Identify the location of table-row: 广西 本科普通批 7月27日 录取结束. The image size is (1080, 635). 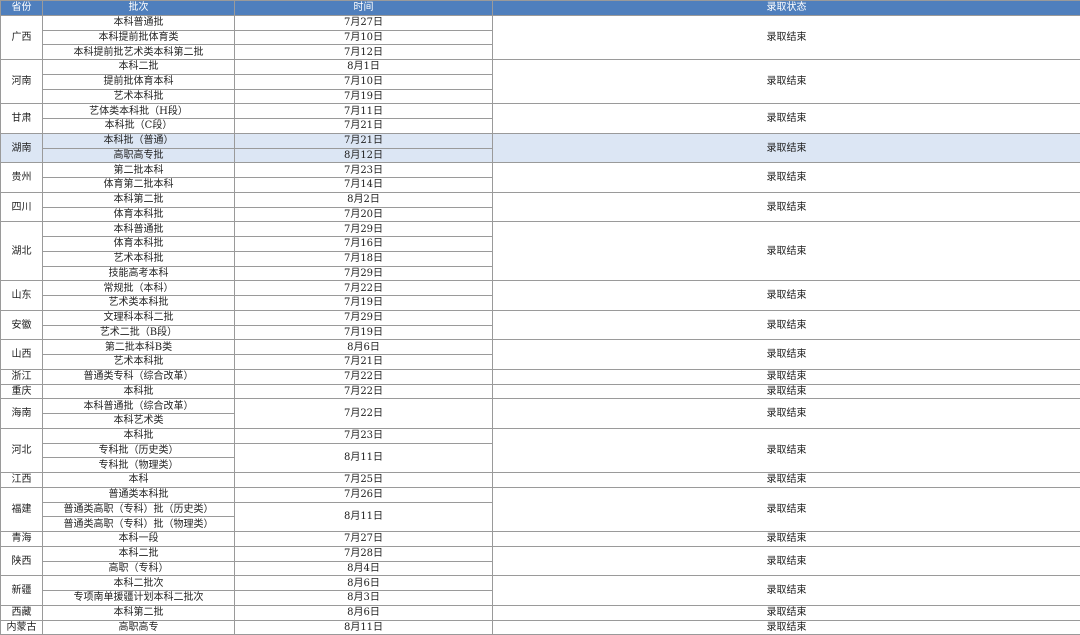
(540, 37).